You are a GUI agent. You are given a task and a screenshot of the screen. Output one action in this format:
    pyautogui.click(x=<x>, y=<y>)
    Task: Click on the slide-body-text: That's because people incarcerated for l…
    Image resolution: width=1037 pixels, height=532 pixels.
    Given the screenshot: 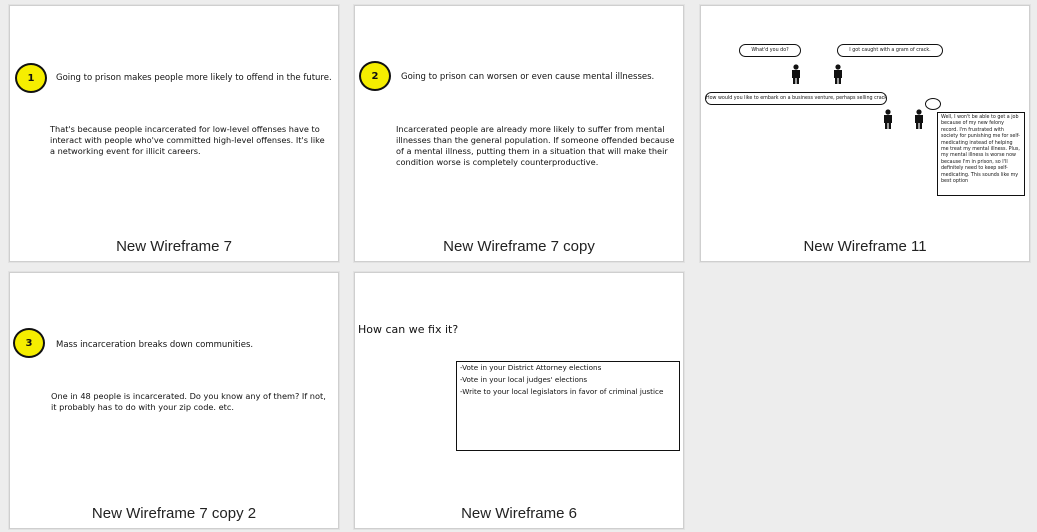 What is the action you would take?
    pyautogui.click(x=187, y=140)
    